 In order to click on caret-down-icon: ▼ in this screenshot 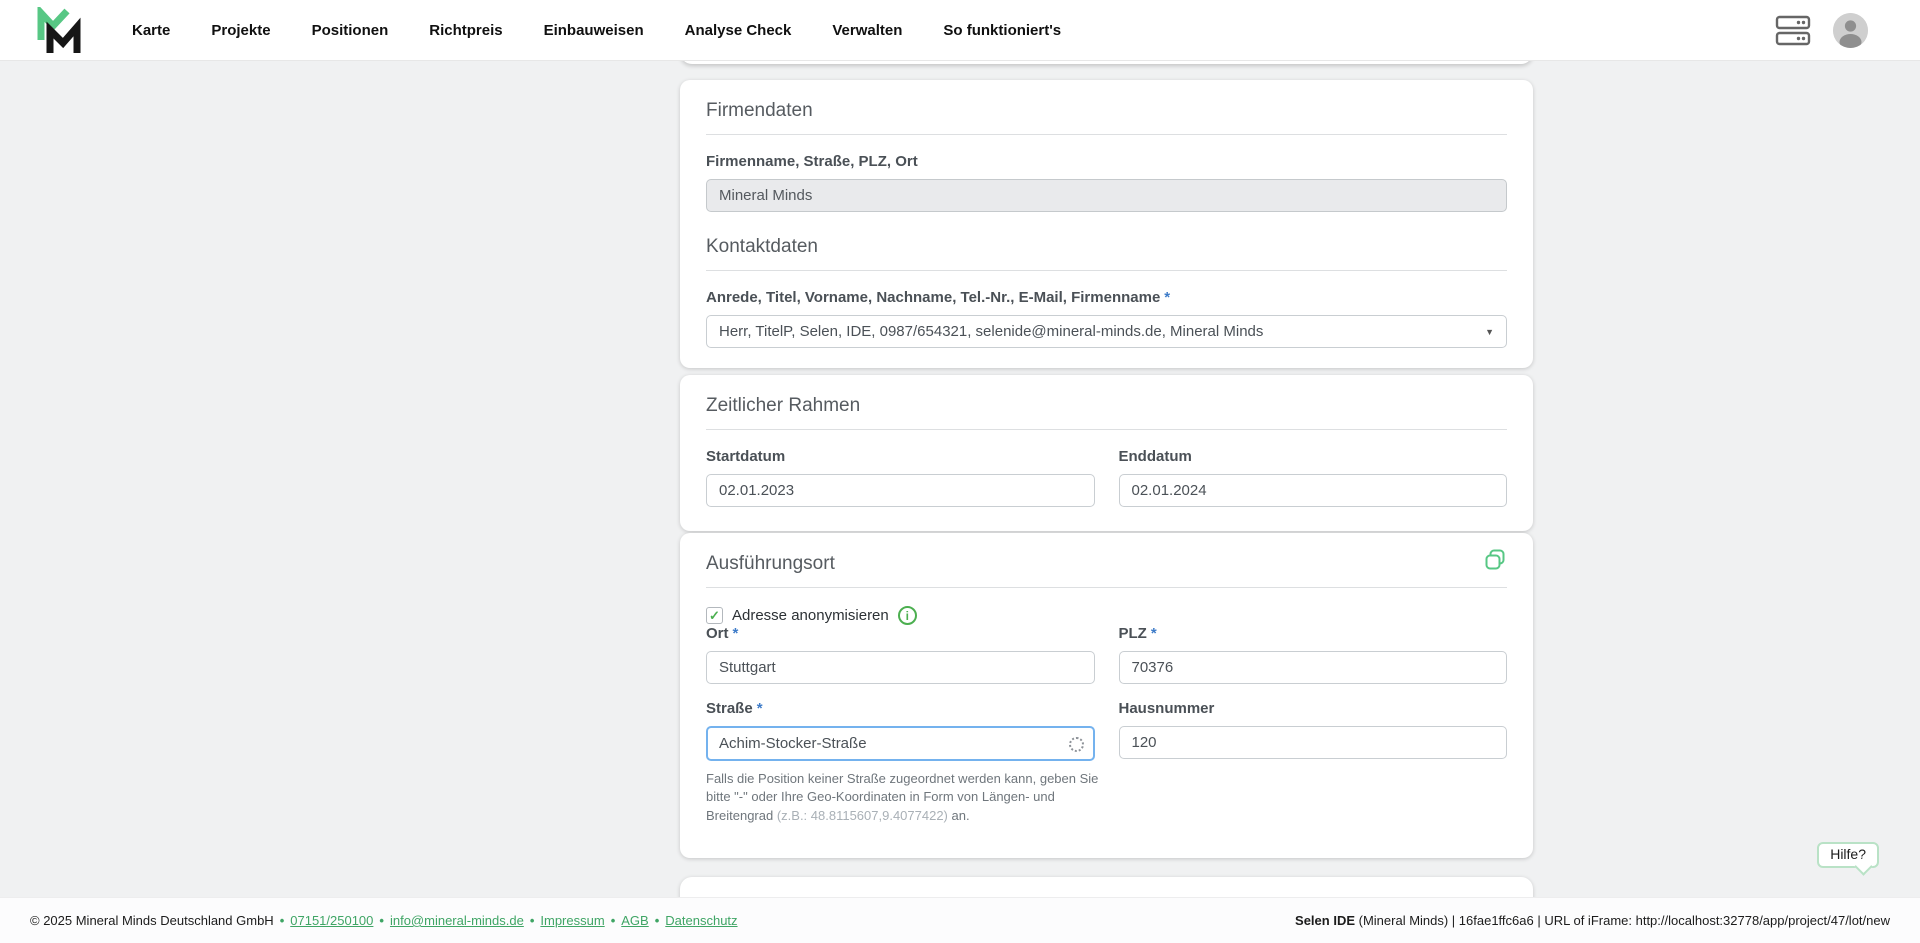, I will do `click(1489, 331)`.